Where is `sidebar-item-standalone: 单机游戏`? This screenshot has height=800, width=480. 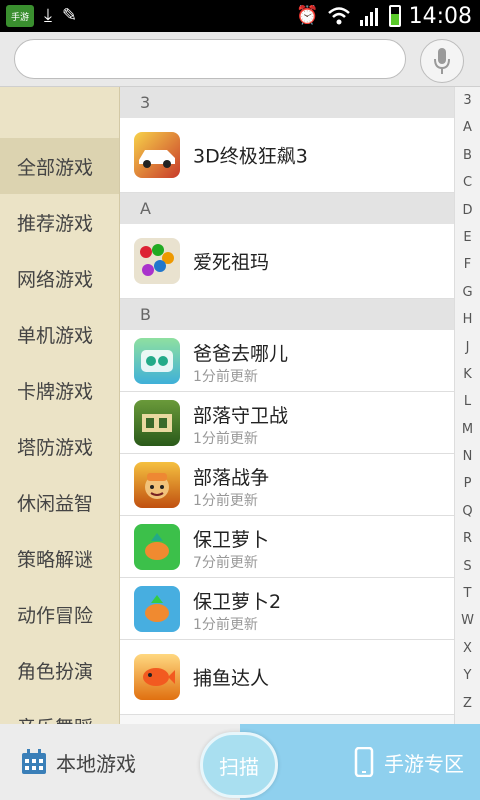 sidebar-item-standalone: 单机游戏 is located at coordinates (59, 334).